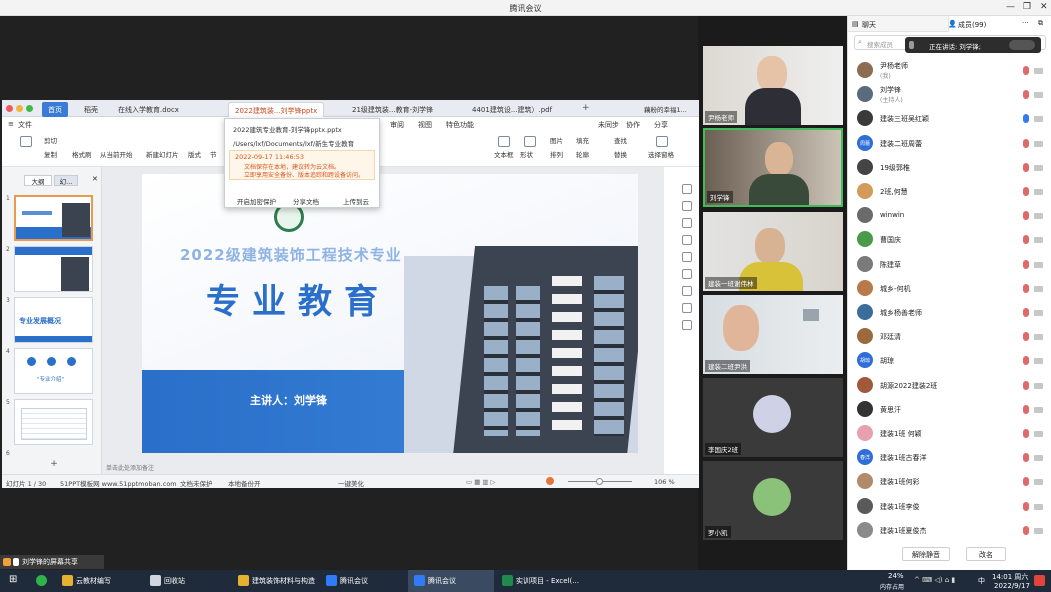 This screenshot has width=1051, height=592. I want to click on slide-thumbnail-3: 专业发展概况, so click(53, 320).